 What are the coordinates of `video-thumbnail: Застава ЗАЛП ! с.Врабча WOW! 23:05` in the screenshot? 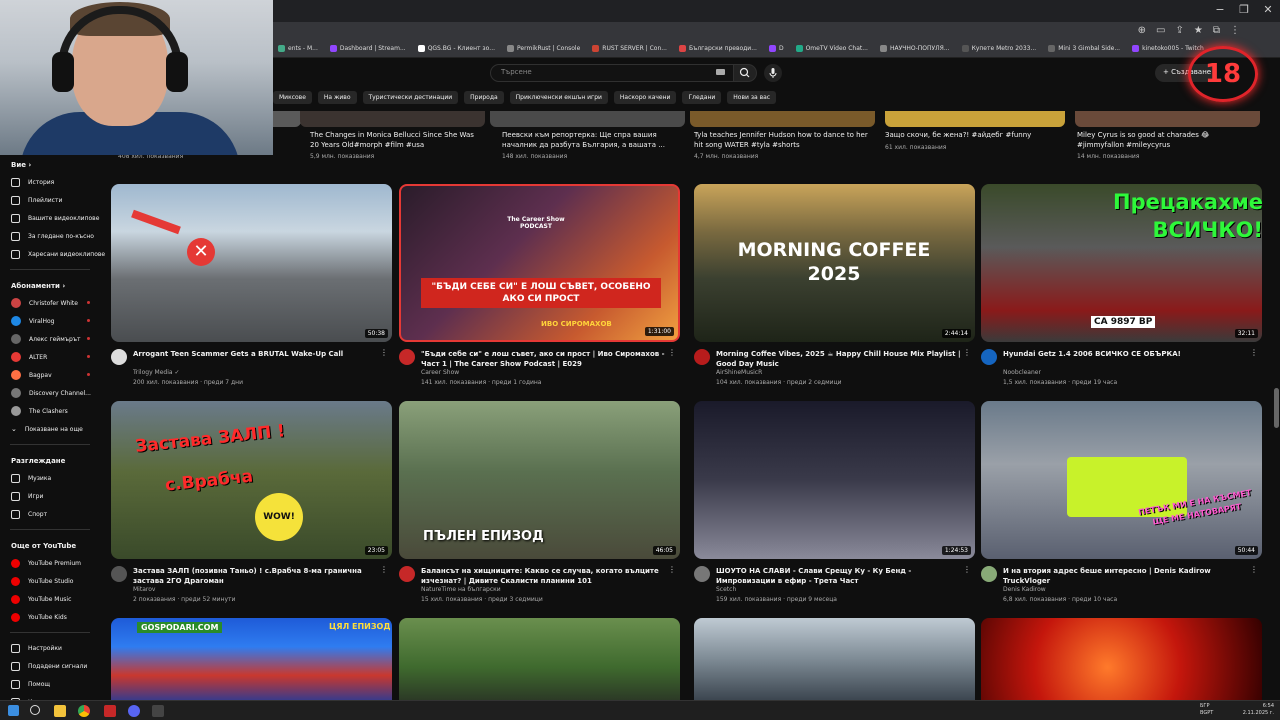 It's located at (251, 480).